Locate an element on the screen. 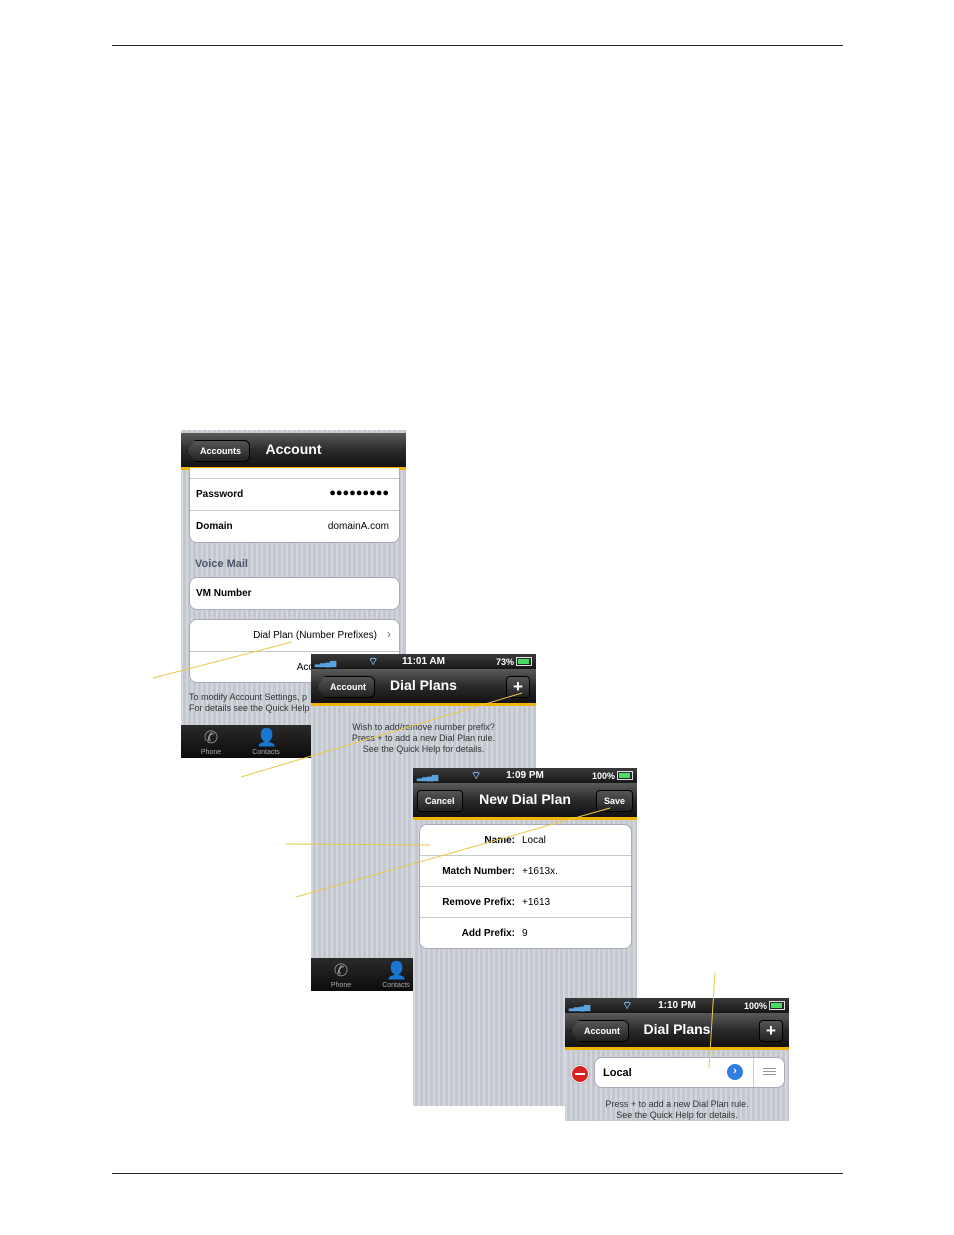  callout-save-line is located at coordinates (453, 852).